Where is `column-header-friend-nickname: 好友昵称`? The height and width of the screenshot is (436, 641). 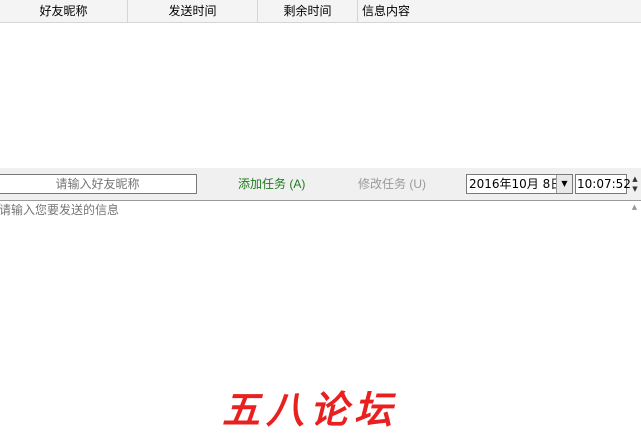 column-header-friend-nickname: 好友昵称 is located at coordinates (64, 11).